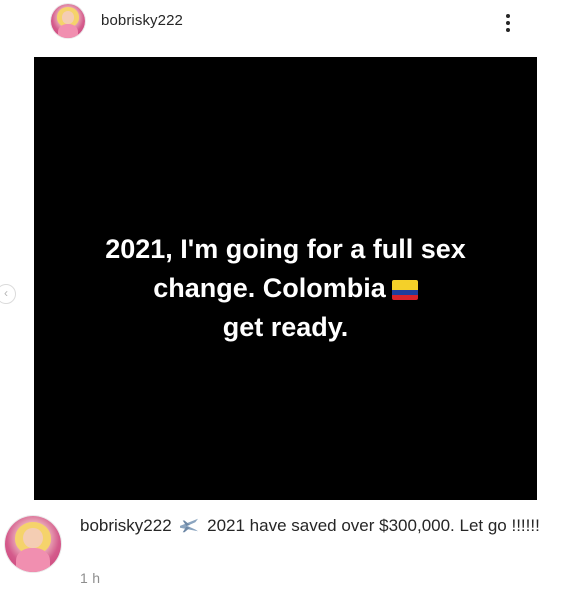  What do you see at coordinates (281, 22) in the screenshot?
I see `post-header: bobrisky222` at bounding box center [281, 22].